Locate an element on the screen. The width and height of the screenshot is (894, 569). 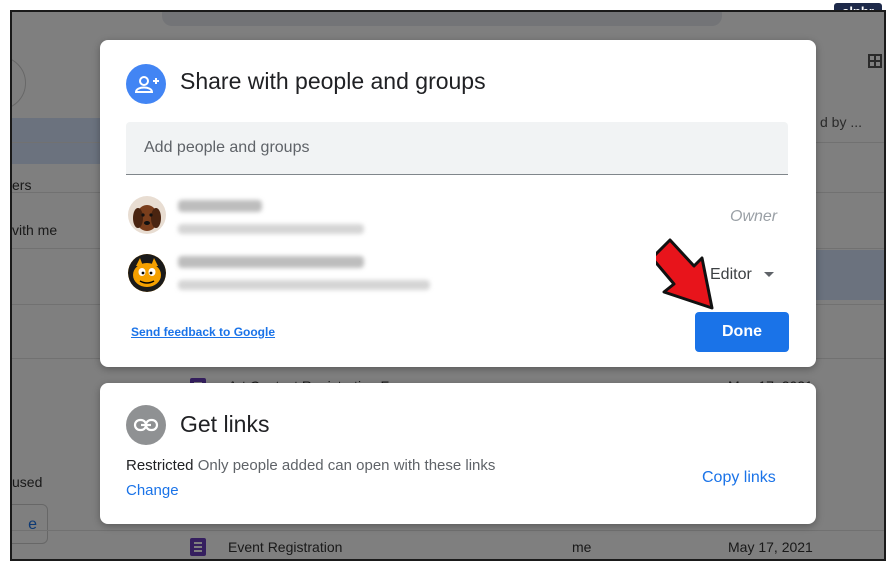
chevron-down-icon is located at coordinates (769, 274).